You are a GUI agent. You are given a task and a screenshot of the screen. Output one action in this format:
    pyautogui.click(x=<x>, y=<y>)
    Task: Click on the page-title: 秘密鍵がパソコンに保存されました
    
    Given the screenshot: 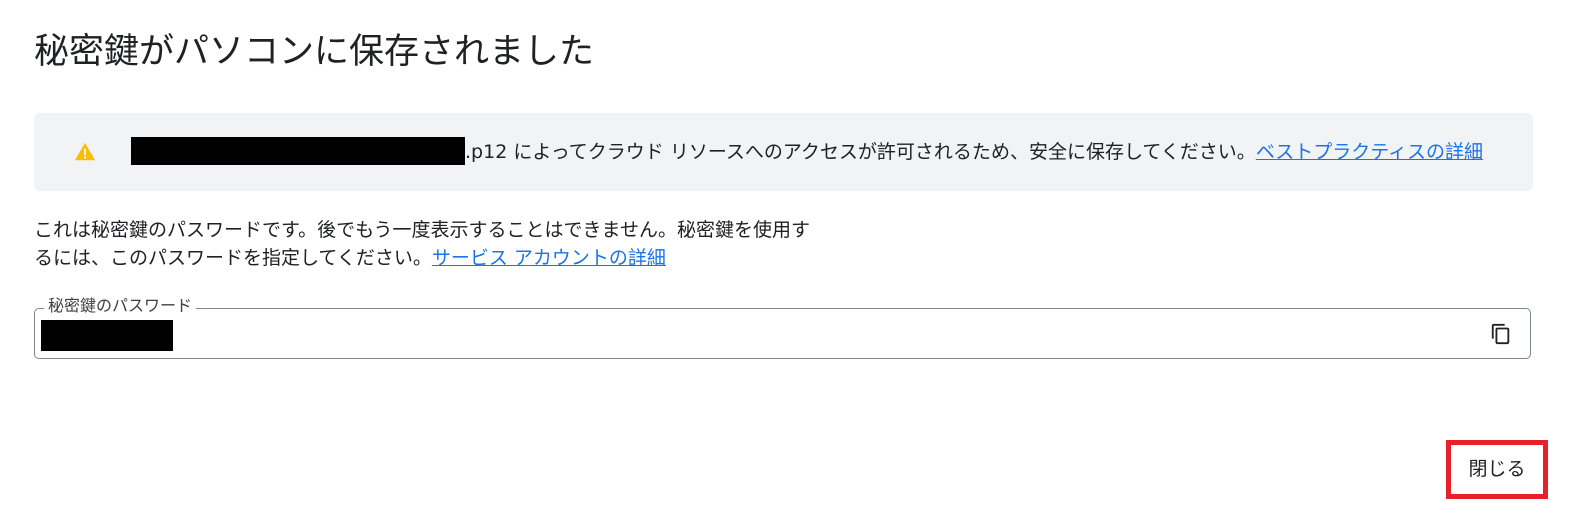 What is the action you would take?
    pyautogui.click(x=314, y=52)
    